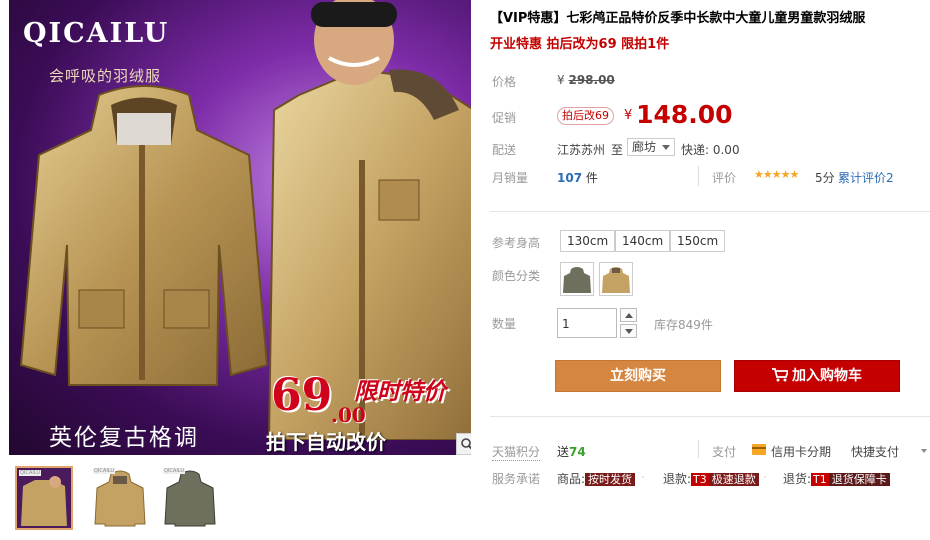  What do you see at coordinates (591, 178) in the screenshot?
I see `sales-unit: 件` at bounding box center [591, 178].